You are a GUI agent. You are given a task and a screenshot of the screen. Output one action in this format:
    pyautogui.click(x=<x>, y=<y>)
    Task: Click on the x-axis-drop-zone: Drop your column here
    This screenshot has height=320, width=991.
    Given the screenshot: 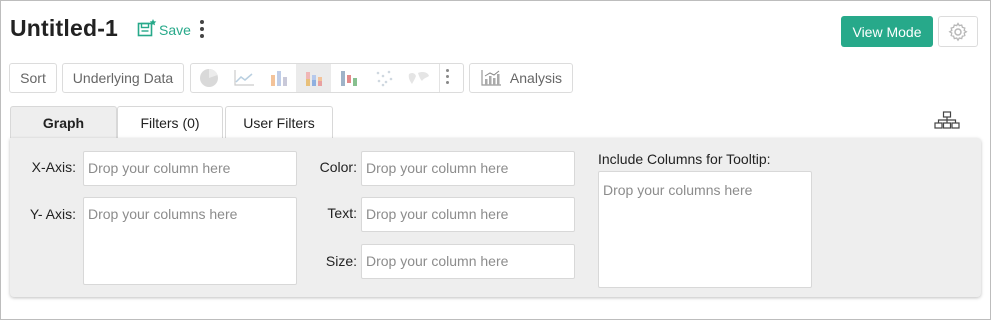 What is the action you would take?
    pyautogui.click(x=190, y=168)
    